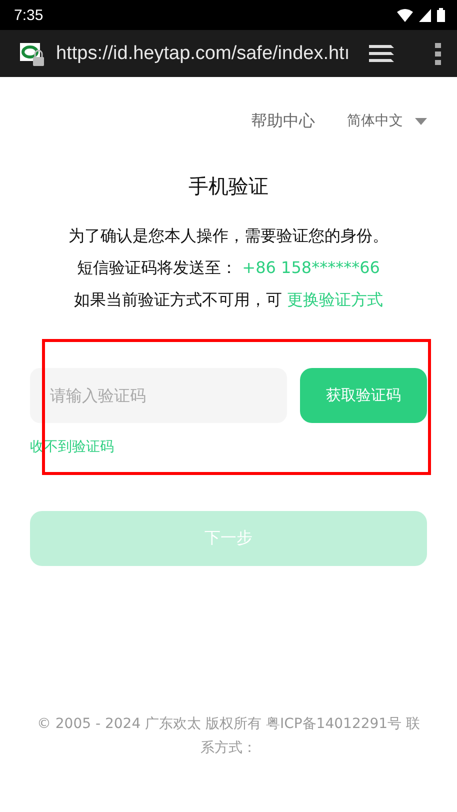  Describe the element at coordinates (425, 15) in the screenshot. I see `signal-icon` at that location.